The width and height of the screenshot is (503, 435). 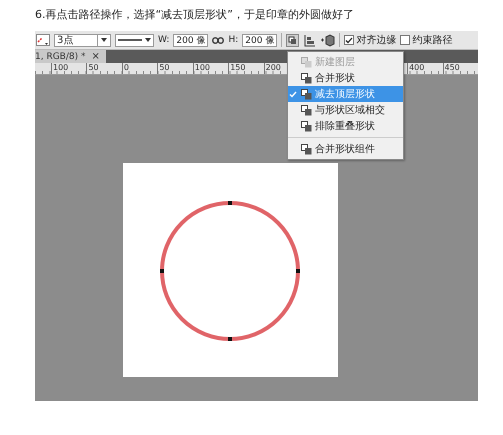 I want to click on ruler-label: 150, so click(x=246, y=68).